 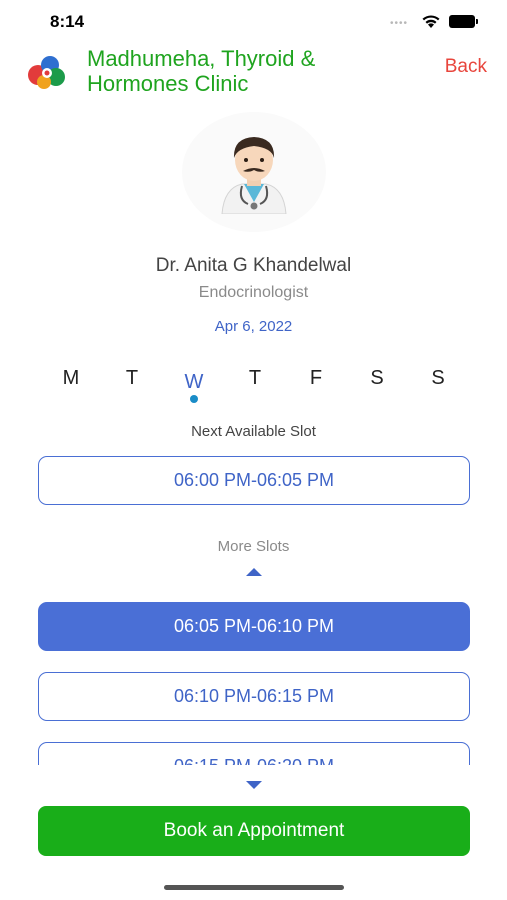 I want to click on slot-item: 06:05 PM-06:10 PM, so click(x=254, y=626).